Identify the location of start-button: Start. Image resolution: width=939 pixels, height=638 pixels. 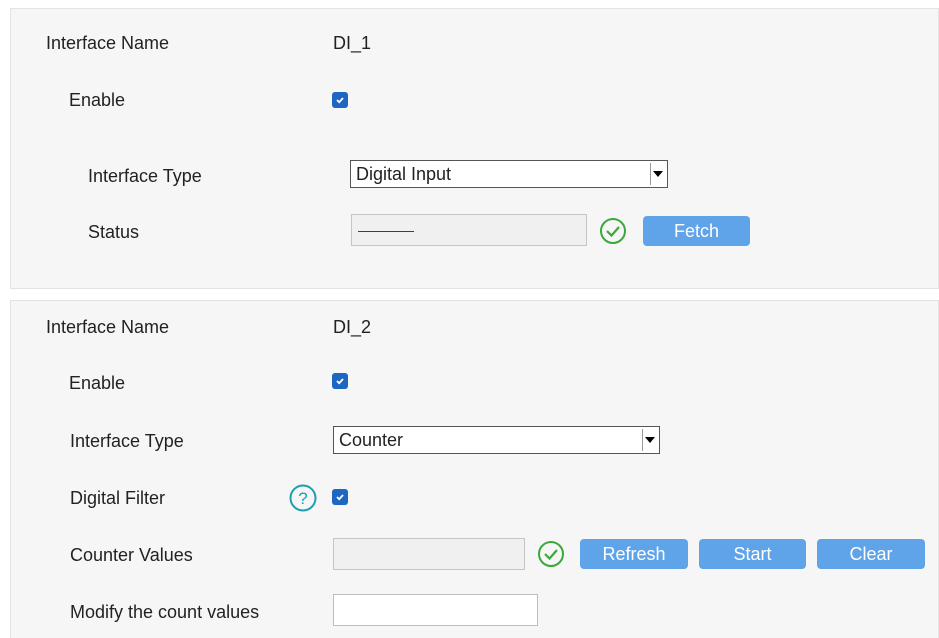
(752, 554).